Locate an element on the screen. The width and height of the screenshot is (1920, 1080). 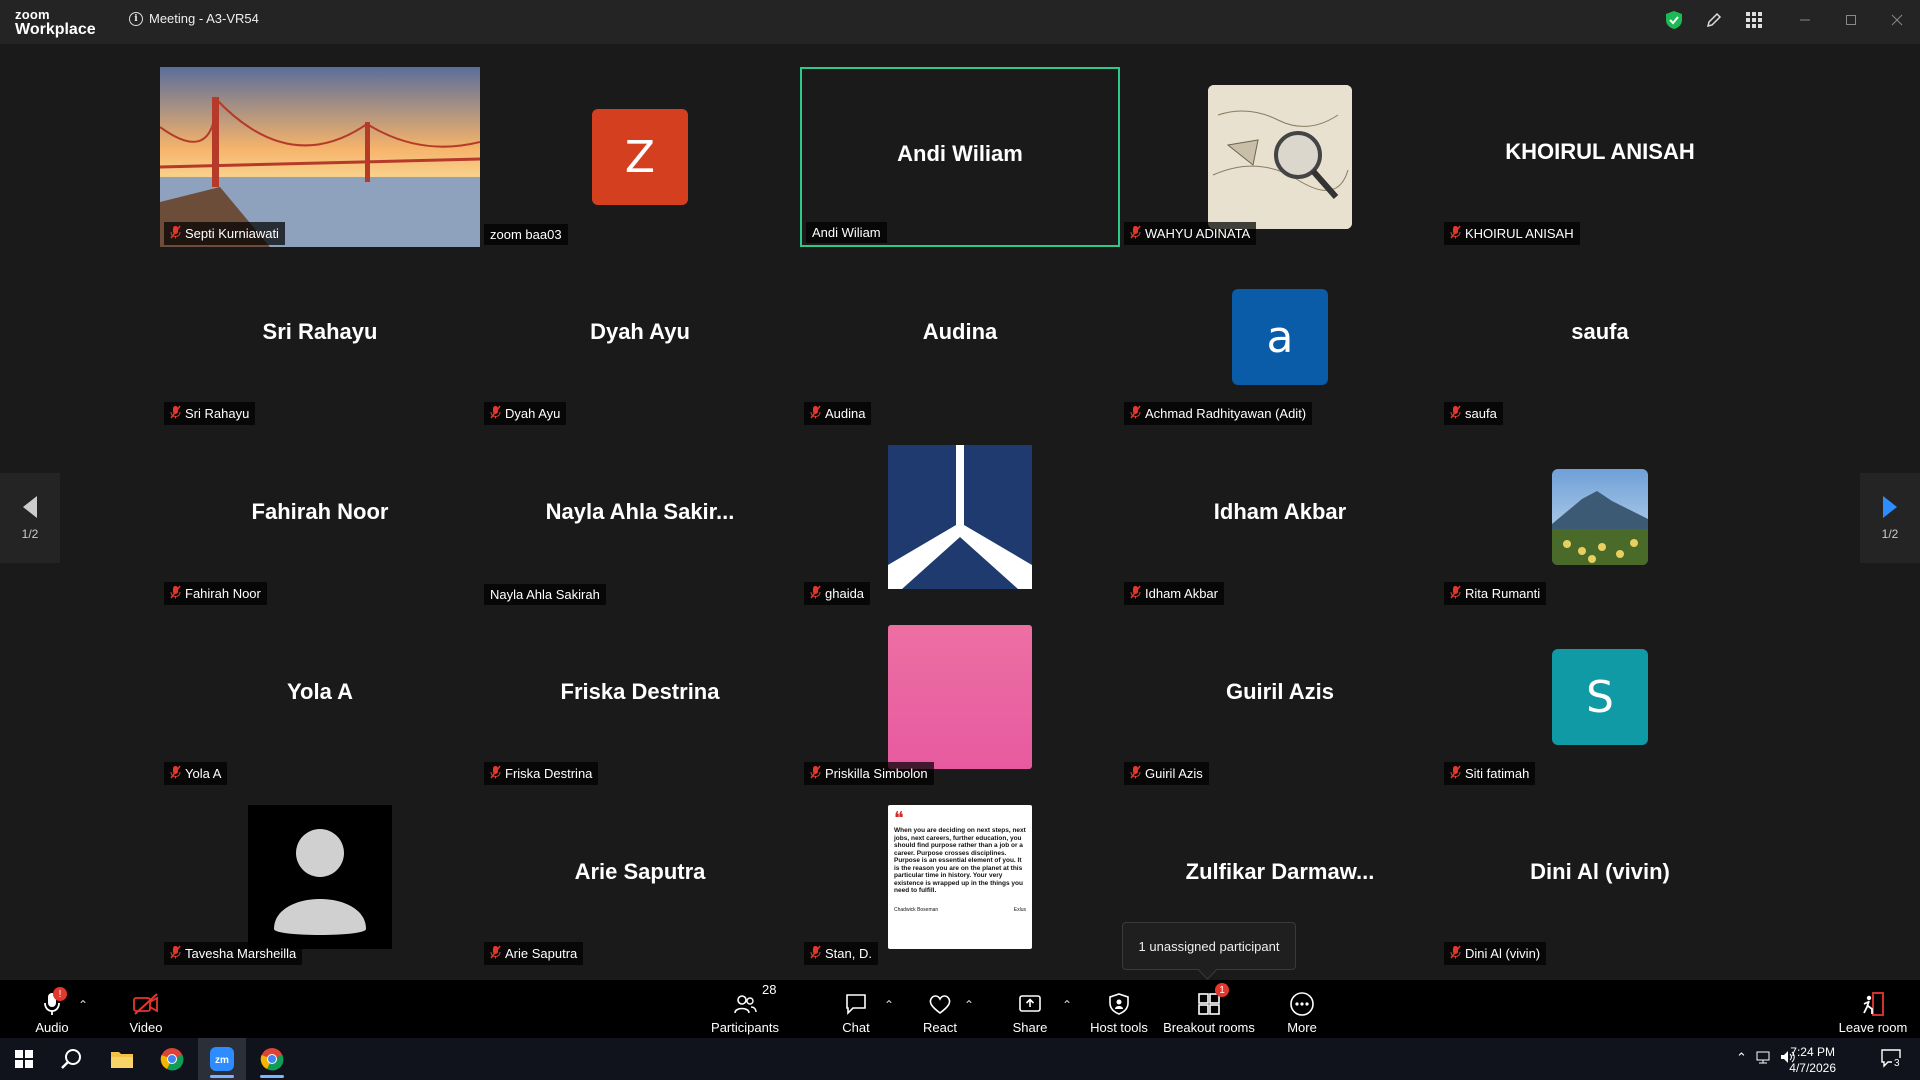
participant-display-name: Arie Saputra is located at coordinates (640, 871).